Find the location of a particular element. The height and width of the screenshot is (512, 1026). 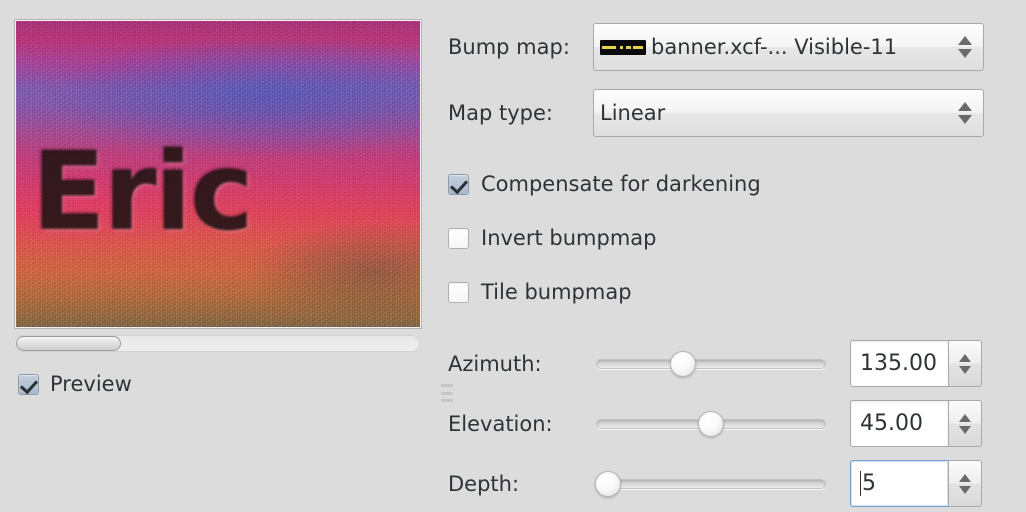

bump-map-label: Bump map: is located at coordinates (509, 47).